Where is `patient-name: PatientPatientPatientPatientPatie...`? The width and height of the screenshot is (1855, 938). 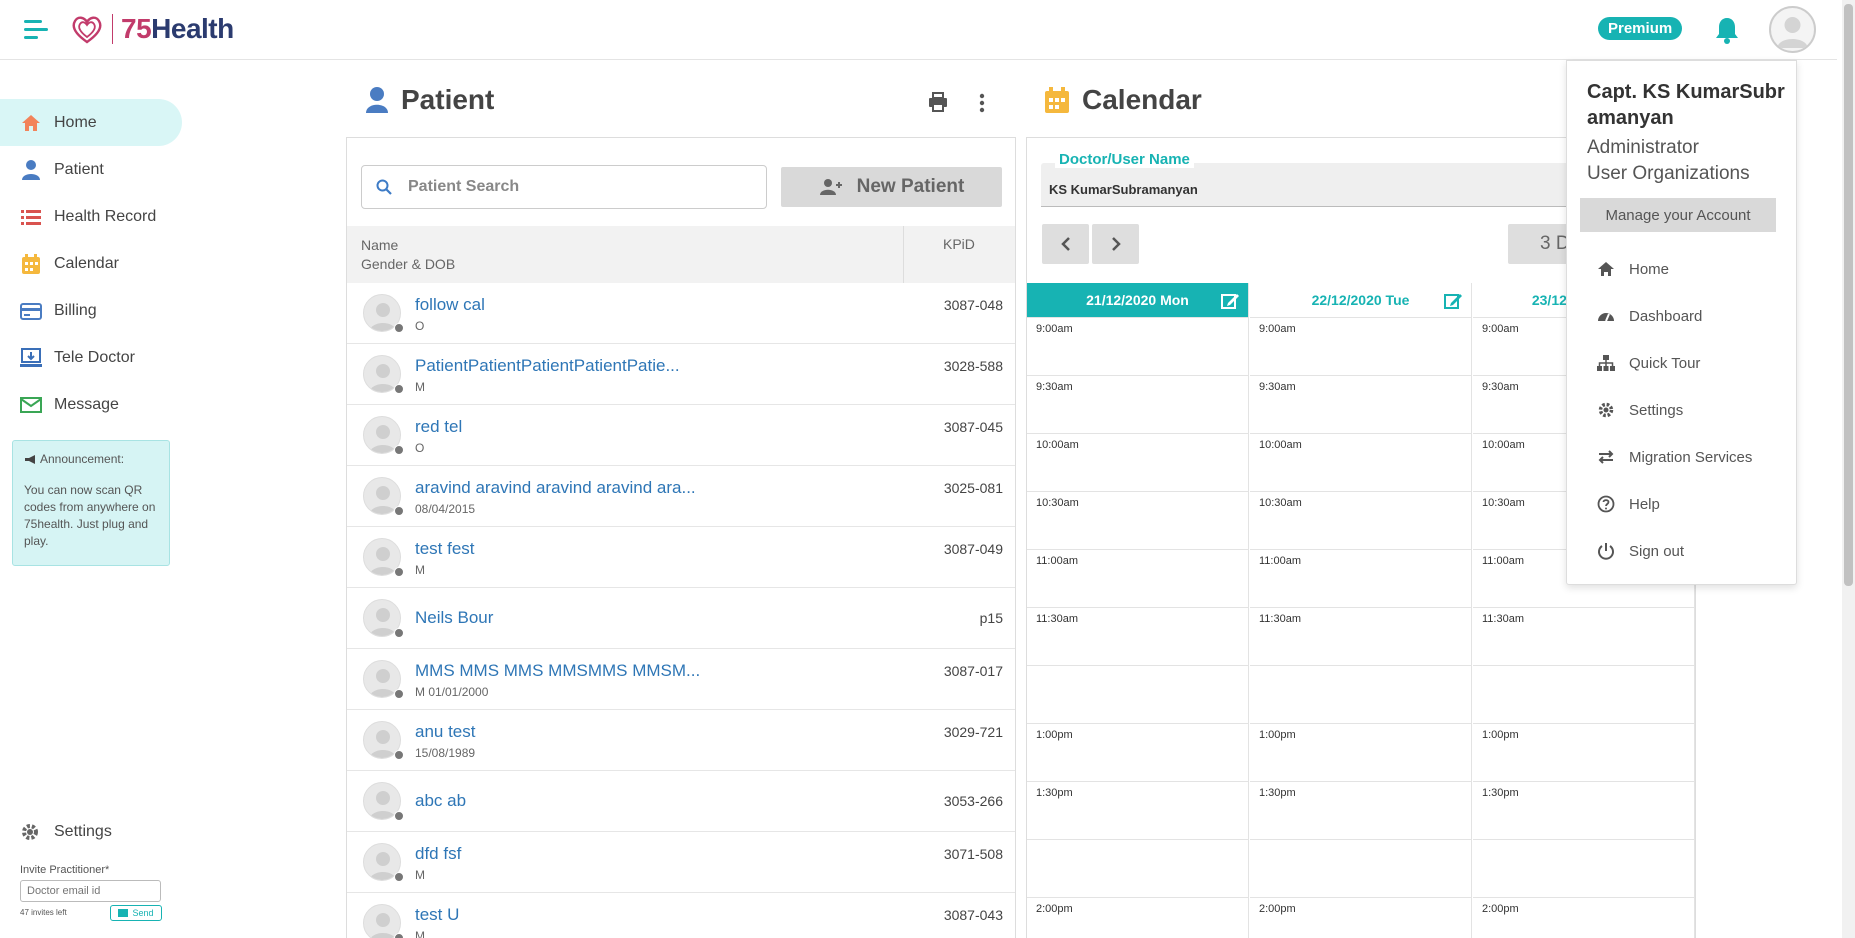
patient-name: PatientPatientPatientPatientPatie... is located at coordinates (547, 366).